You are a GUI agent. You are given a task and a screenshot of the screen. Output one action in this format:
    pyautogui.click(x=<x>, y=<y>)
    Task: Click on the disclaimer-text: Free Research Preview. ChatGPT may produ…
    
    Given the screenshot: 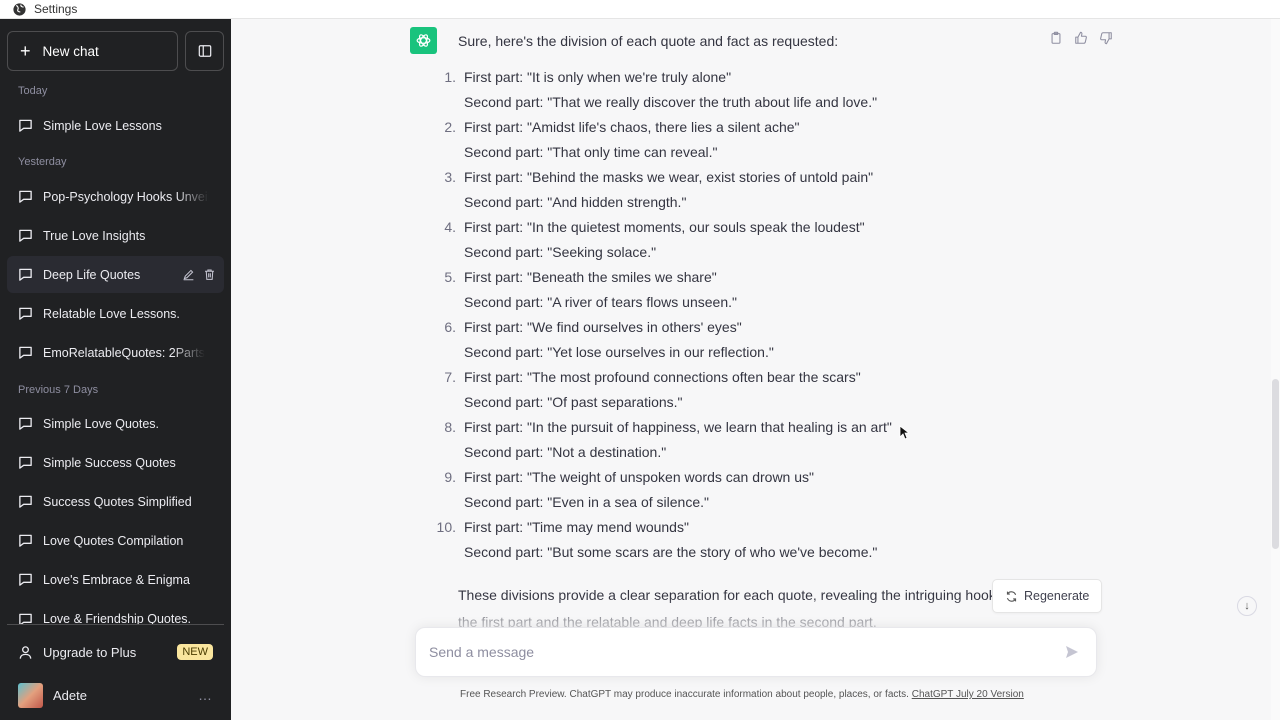 What is the action you would take?
    pyautogui.click(x=686, y=694)
    